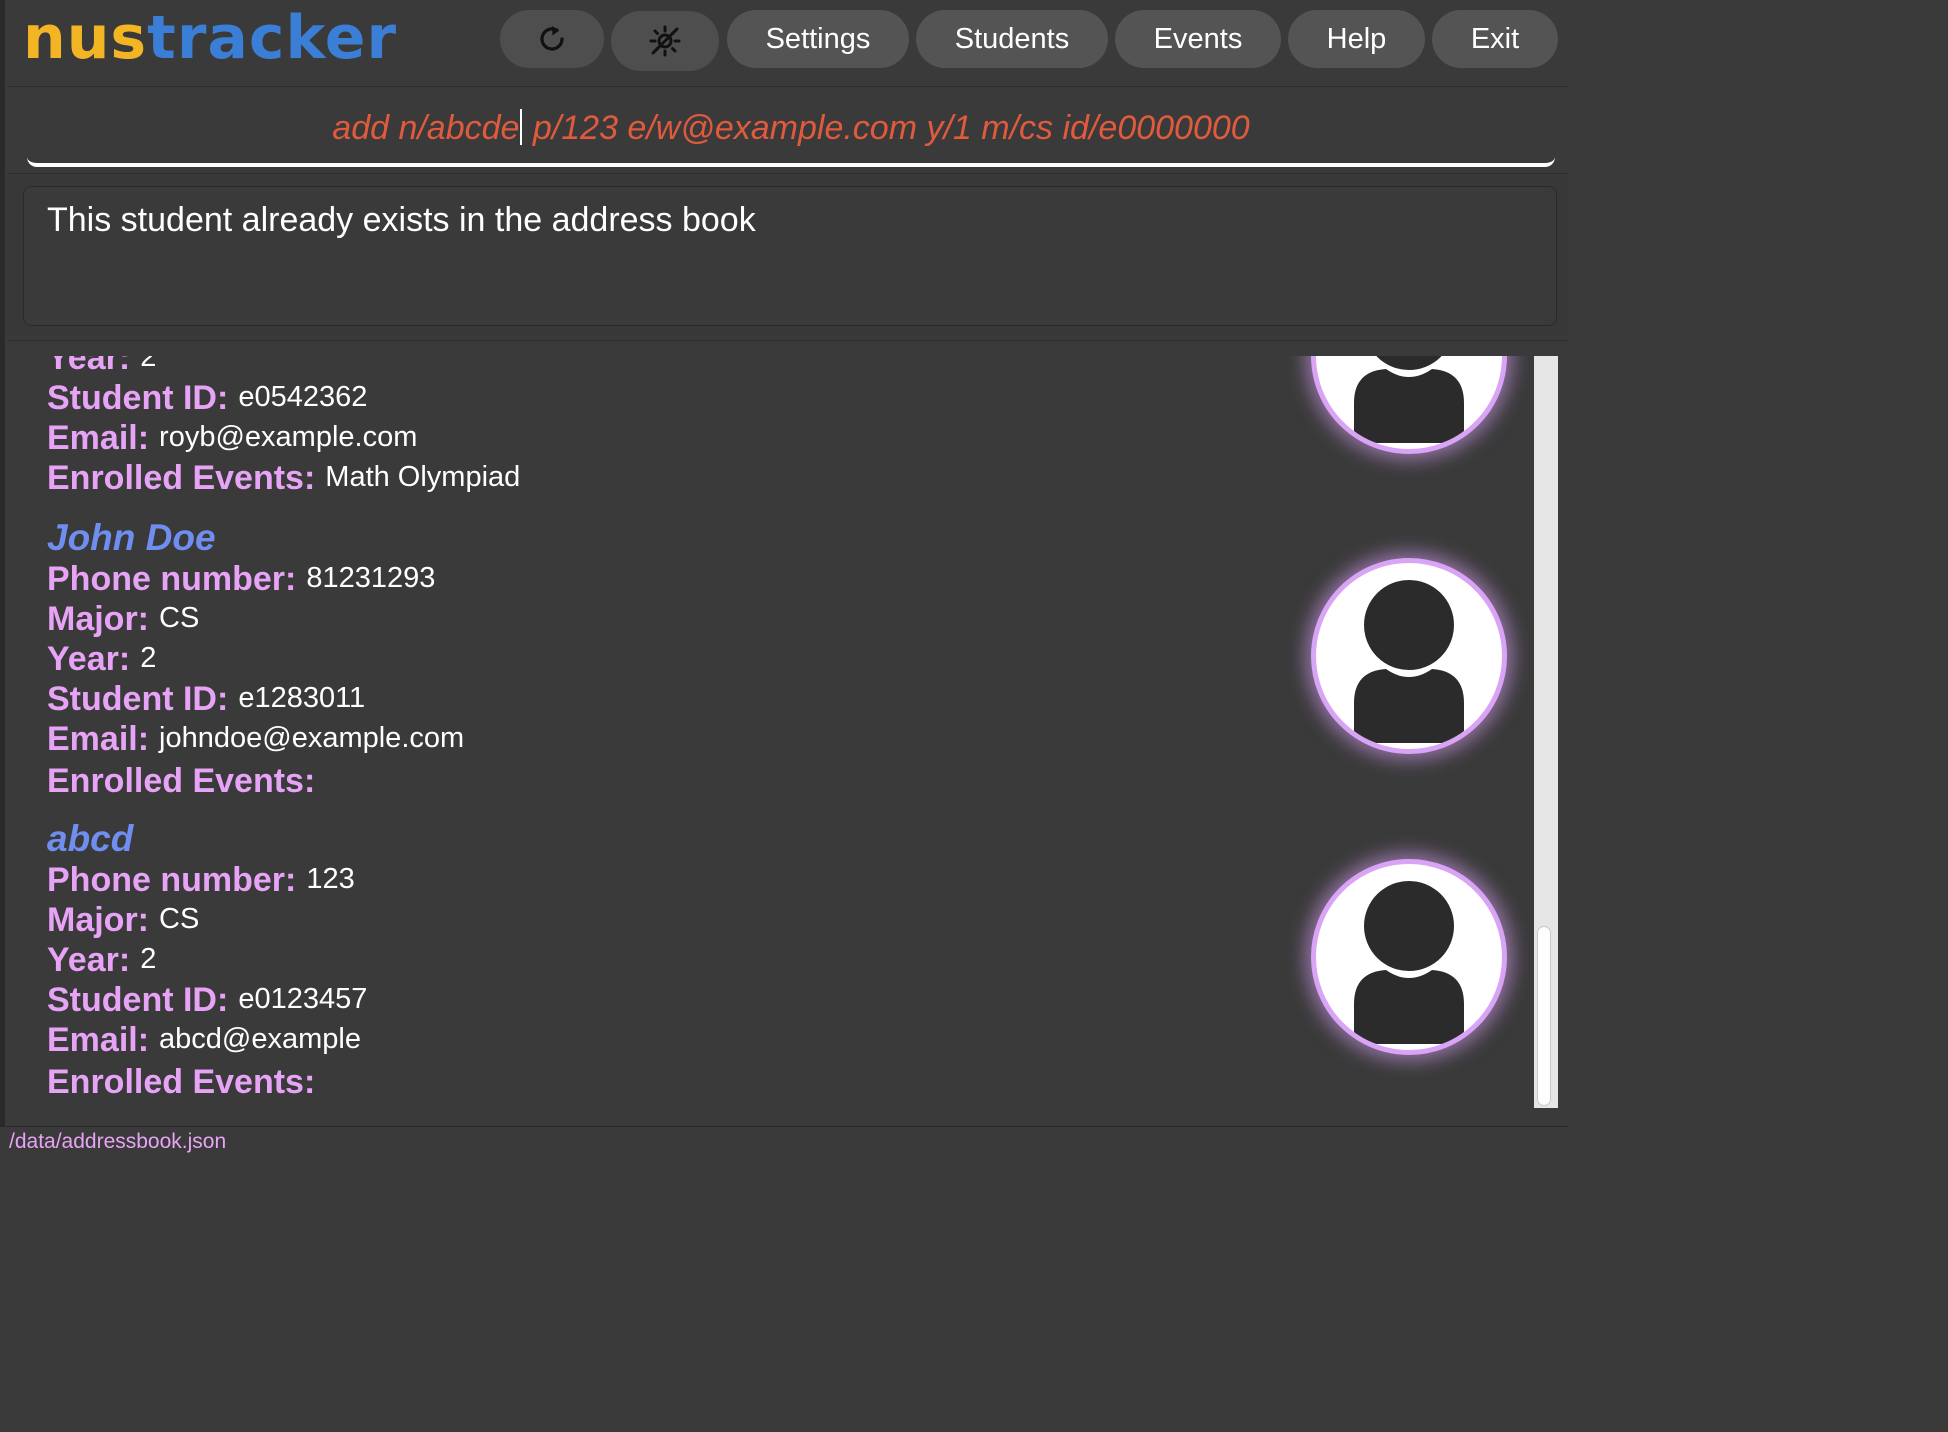 The image size is (1948, 1432). I want to click on email-field: Email: johndoe@example.com, so click(255, 739).